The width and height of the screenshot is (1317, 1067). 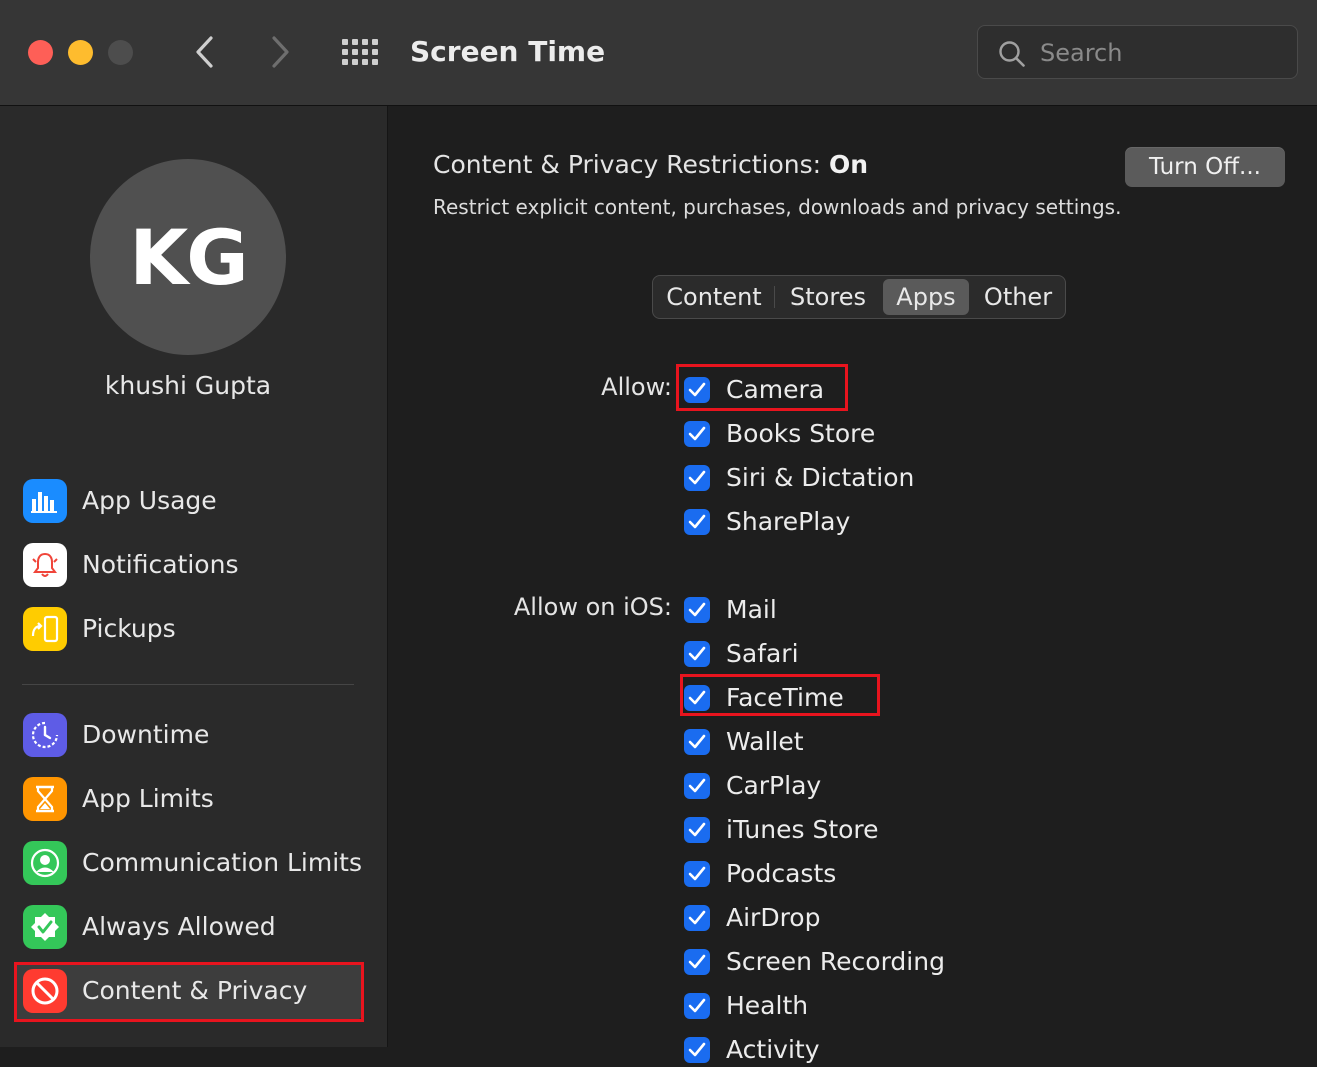 What do you see at coordinates (894, 1050) in the screenshot?
I see `checkbox-activity: Activity` at bounding box center [894, 1050].